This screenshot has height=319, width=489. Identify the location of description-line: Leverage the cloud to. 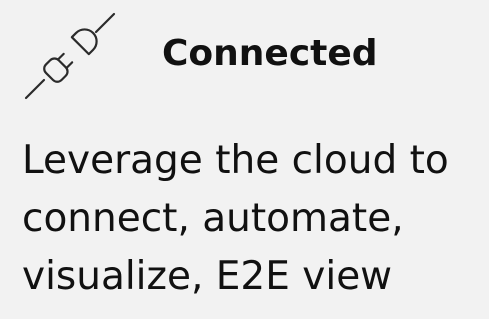
(235, 160).